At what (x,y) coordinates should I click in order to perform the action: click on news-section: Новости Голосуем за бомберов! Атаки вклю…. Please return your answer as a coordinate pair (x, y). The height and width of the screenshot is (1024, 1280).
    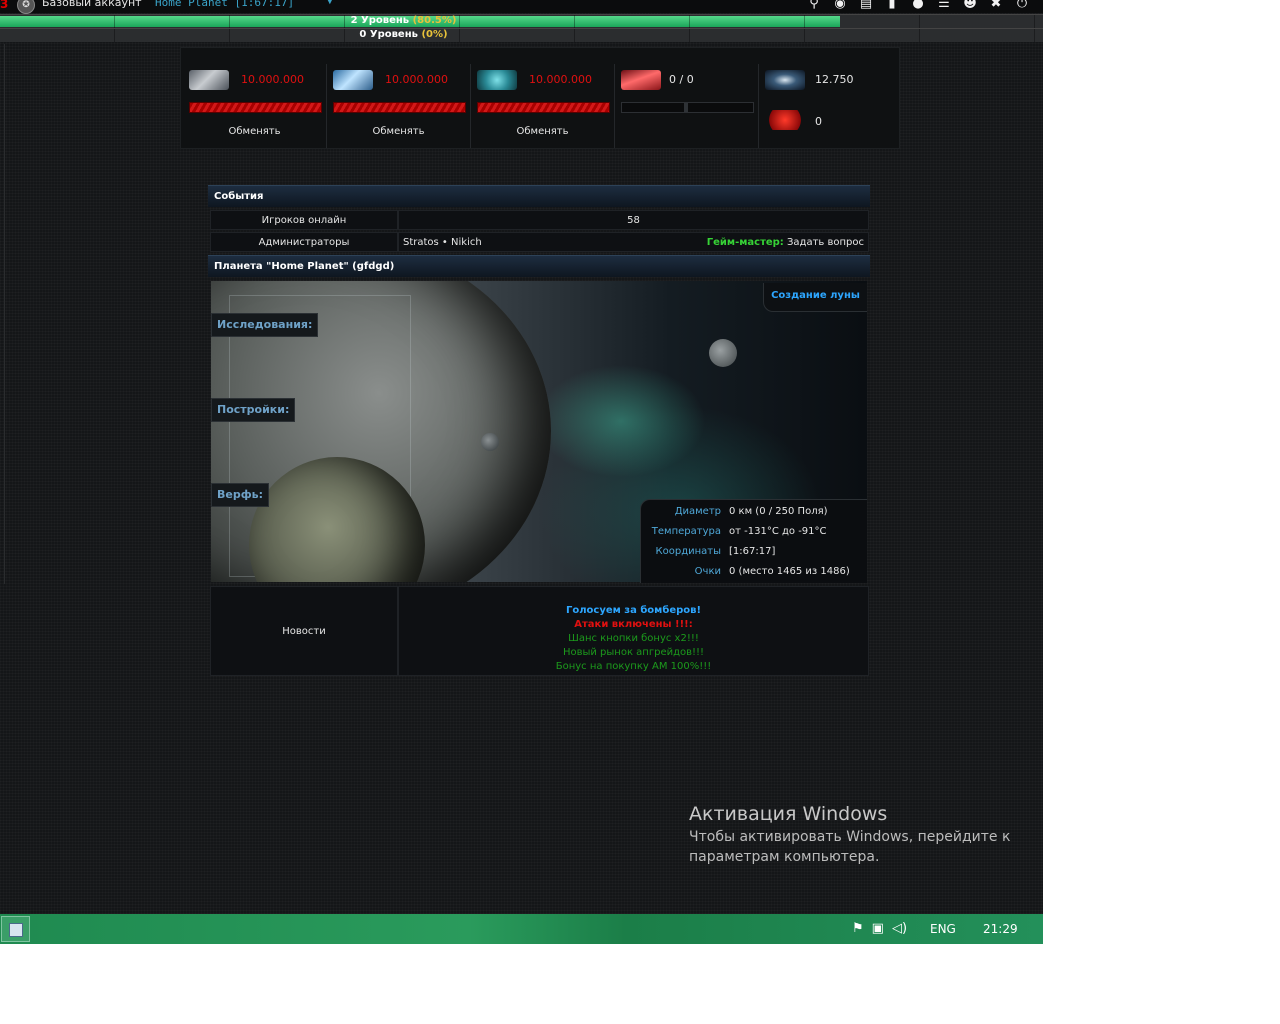
    Looking at the image, I should click on (539, 631).